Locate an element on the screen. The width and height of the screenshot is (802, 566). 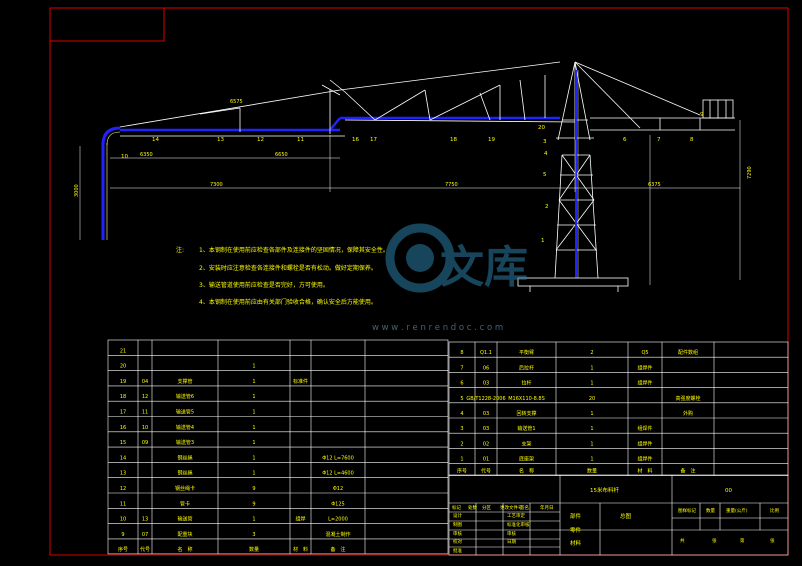
balloon-label: 16 is located at coordinates (355, 140).